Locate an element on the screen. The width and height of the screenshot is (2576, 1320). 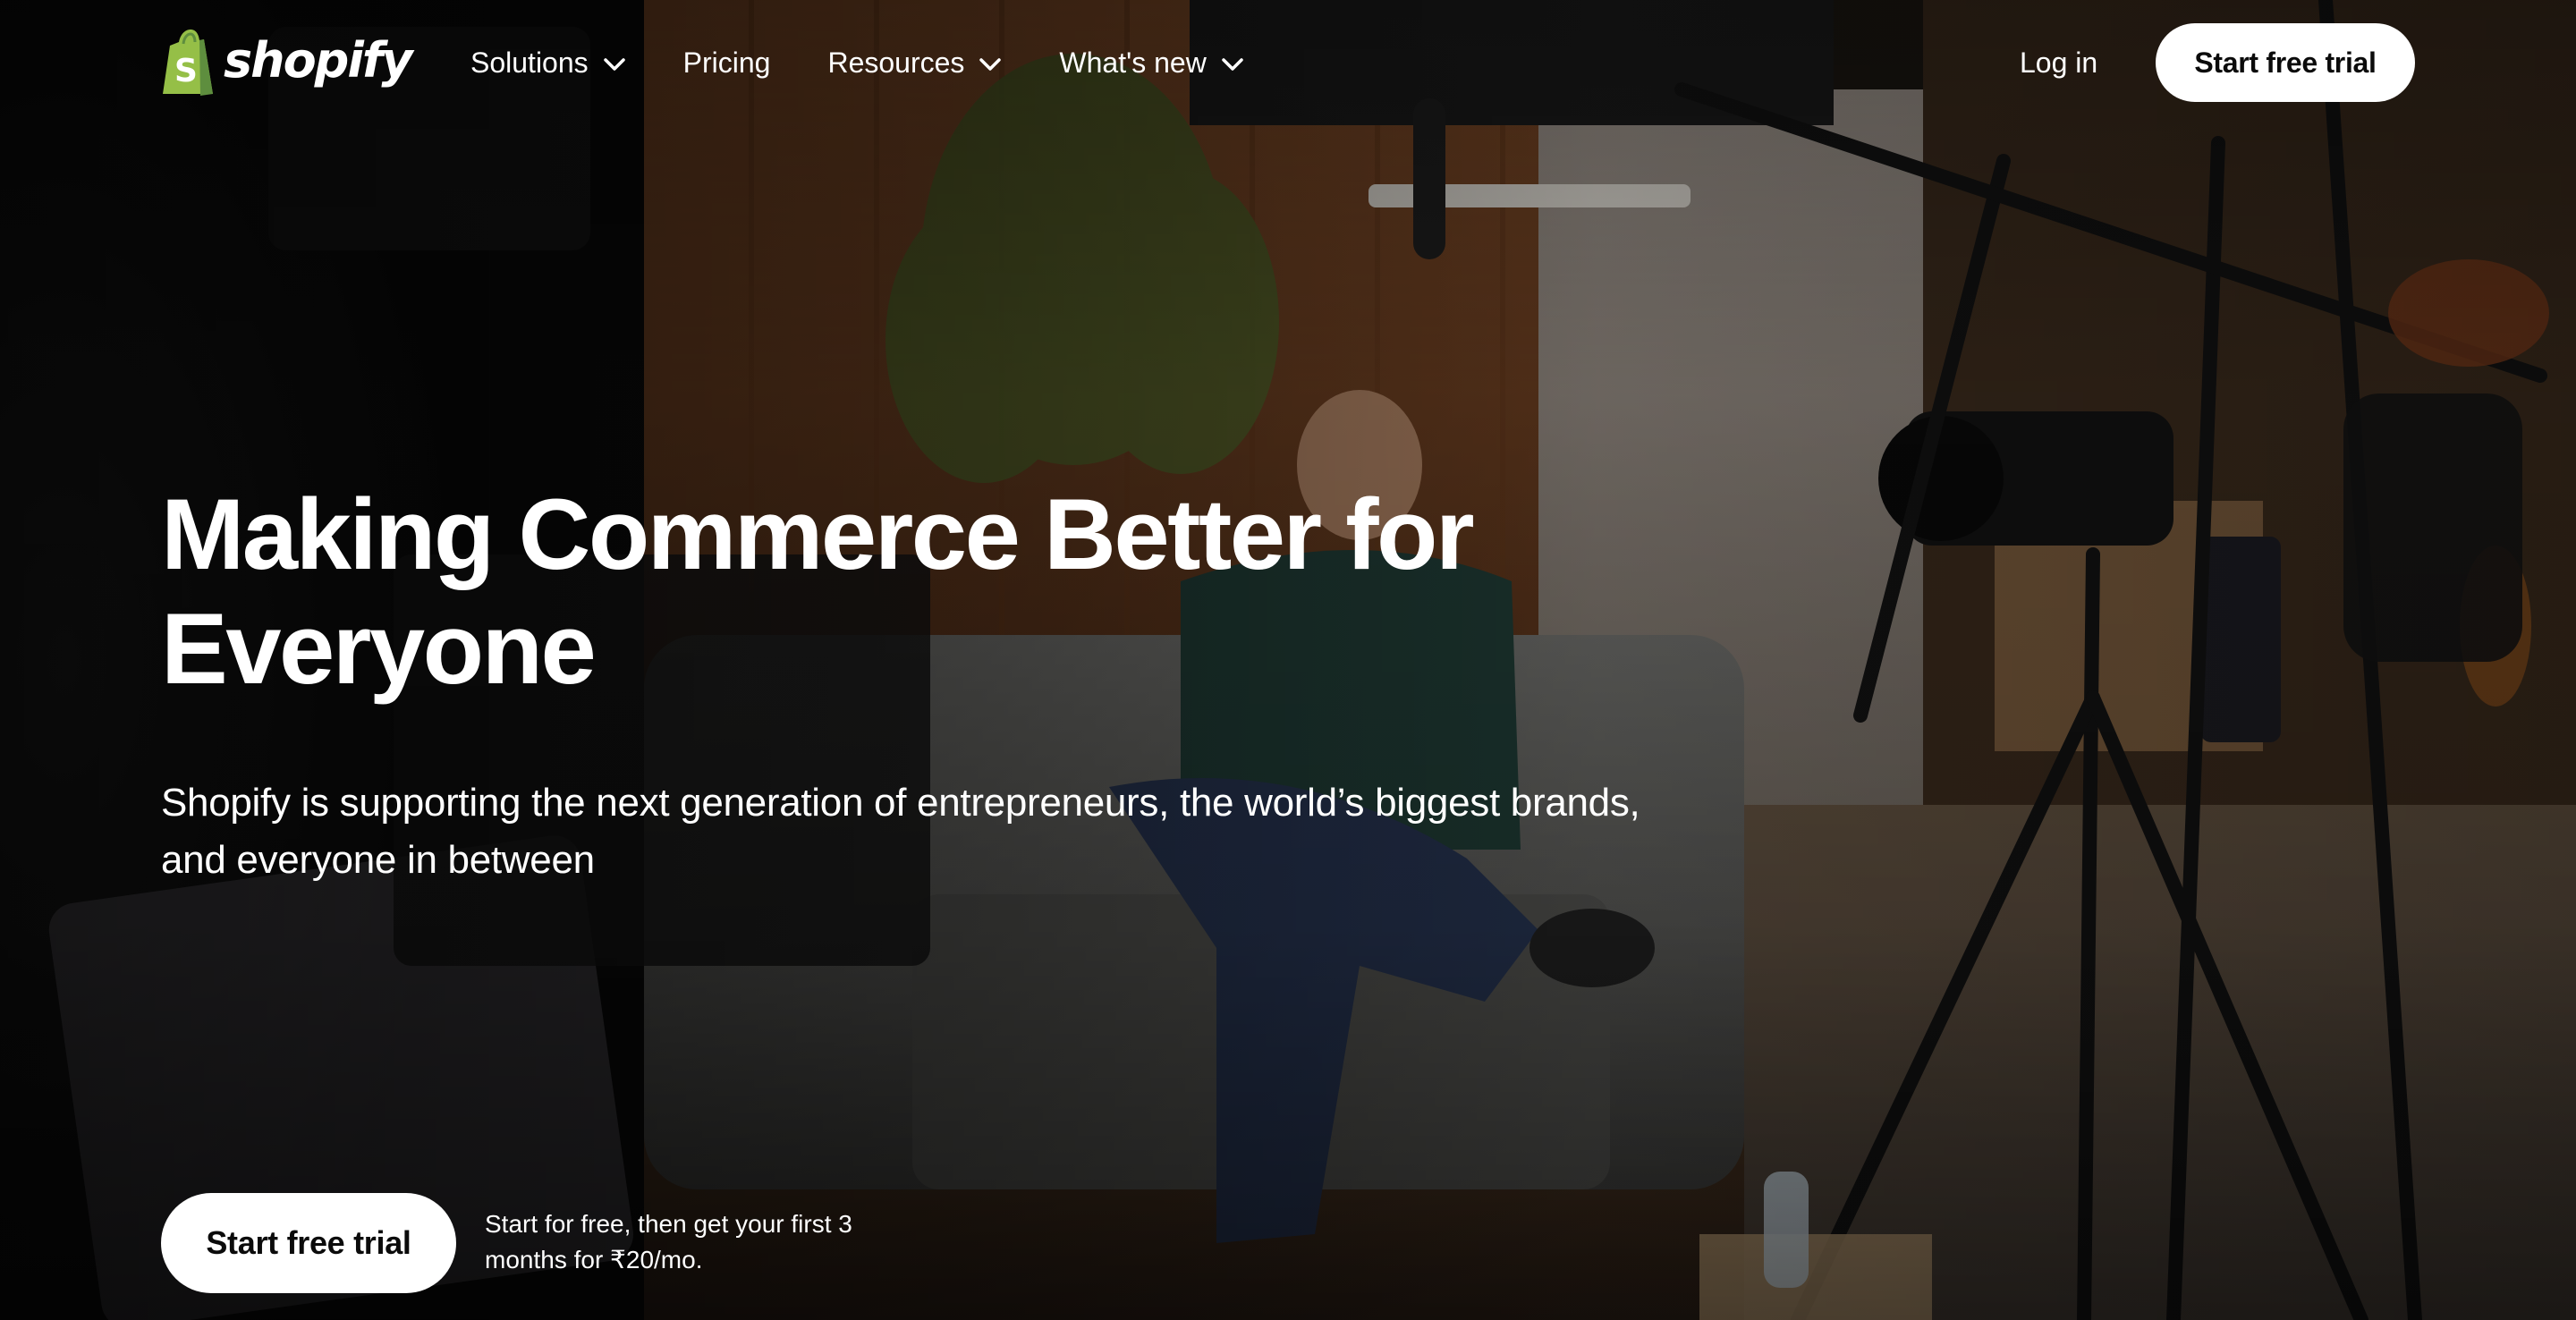
nav-item-whats-new: What's new is located at coordinates (1151, 63).